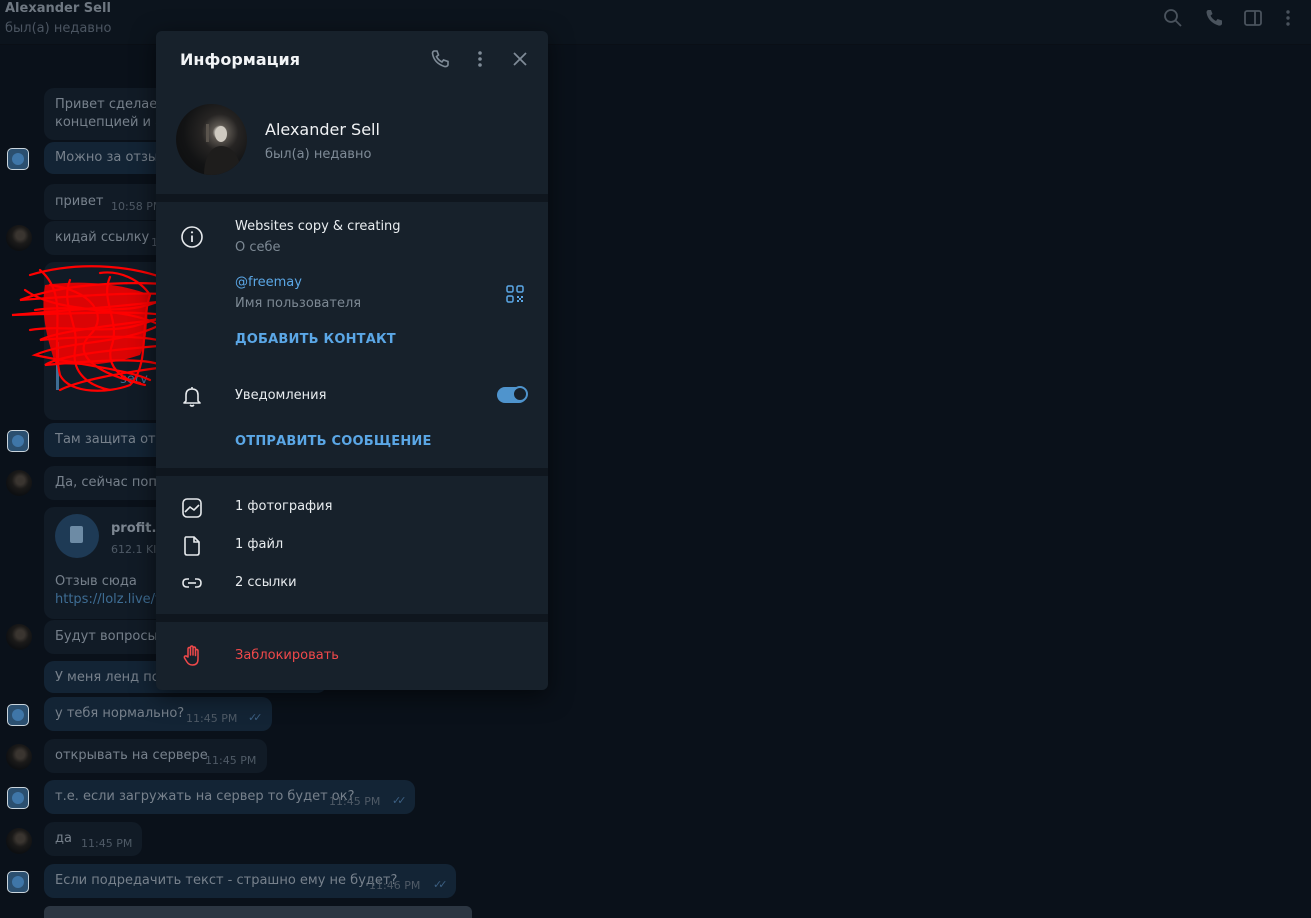 This screenshot has width=1311, height=918. Describe the element at coordinates (102, 237) in the screenshot. I see `message-text: кидай ссылку` at that location.